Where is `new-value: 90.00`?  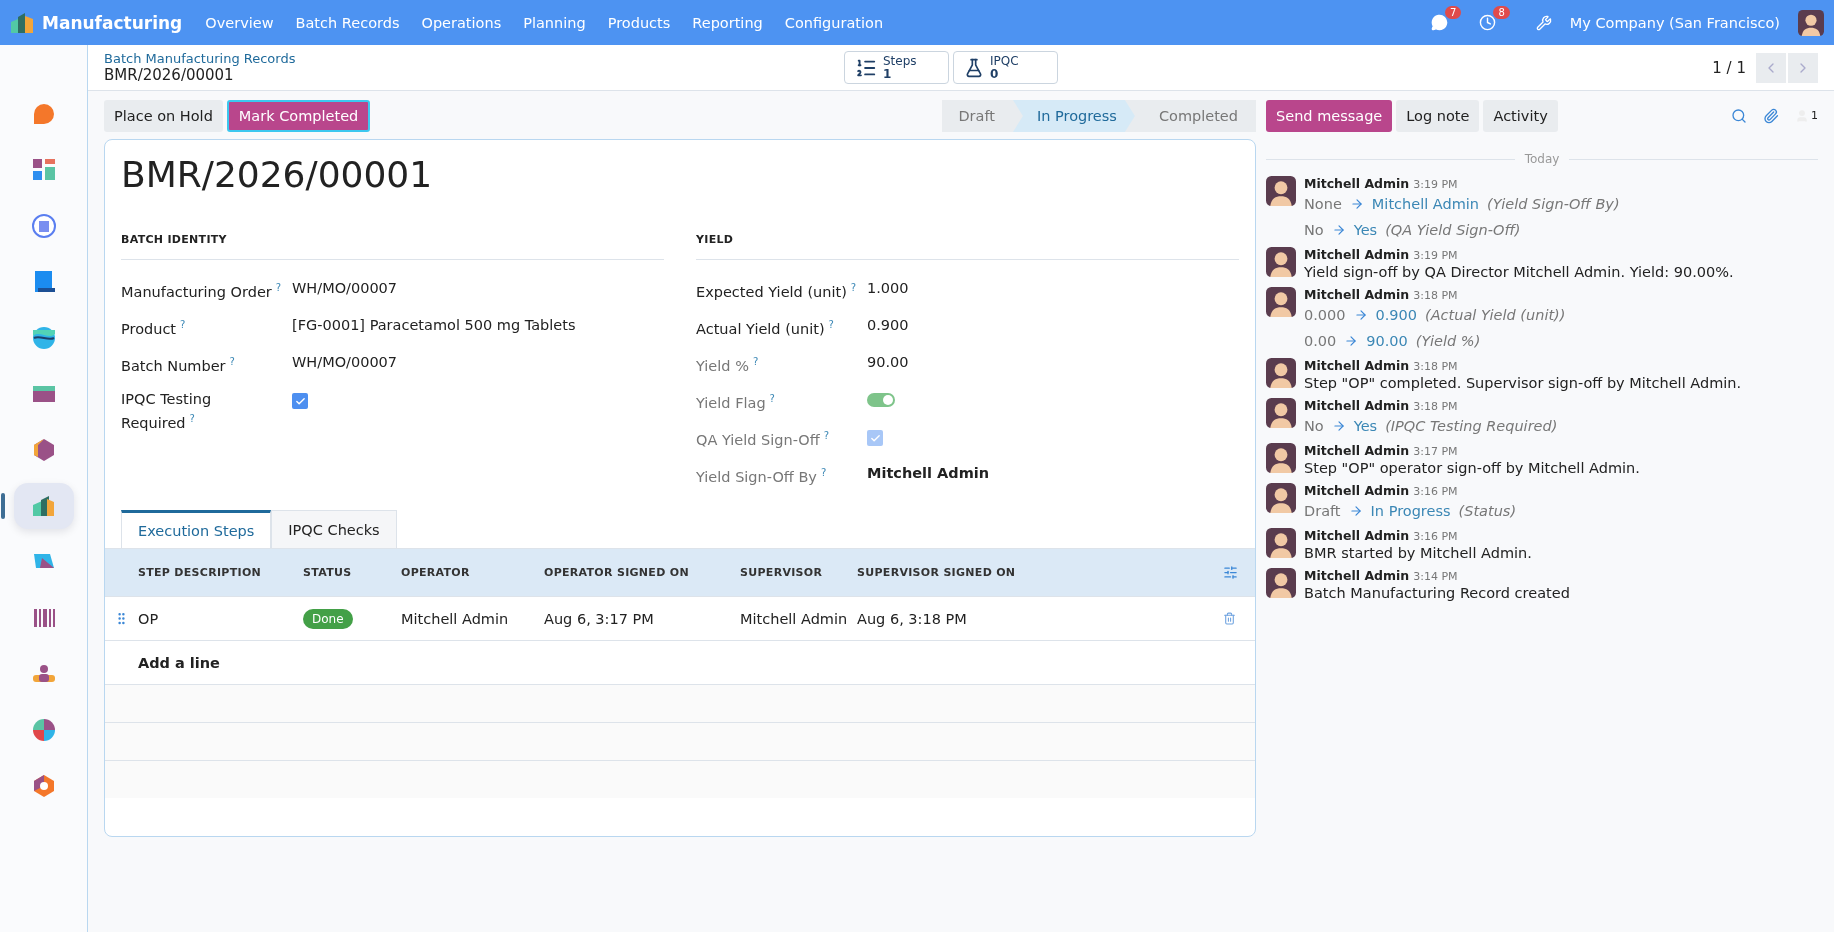
new-value: 90.00 is located at coordinates (1387, 341).